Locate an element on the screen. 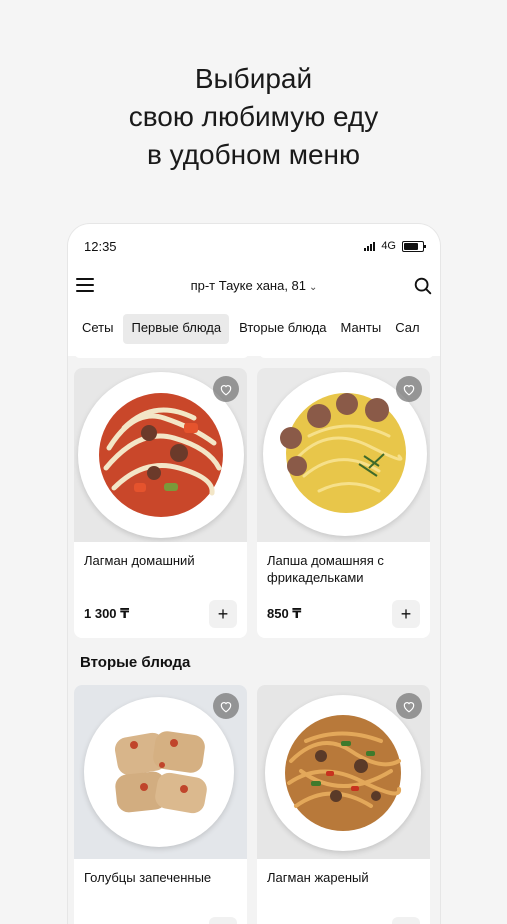 This screenshot has width=507, height=924. network-label: 4G is located at coordinates (388, 246).